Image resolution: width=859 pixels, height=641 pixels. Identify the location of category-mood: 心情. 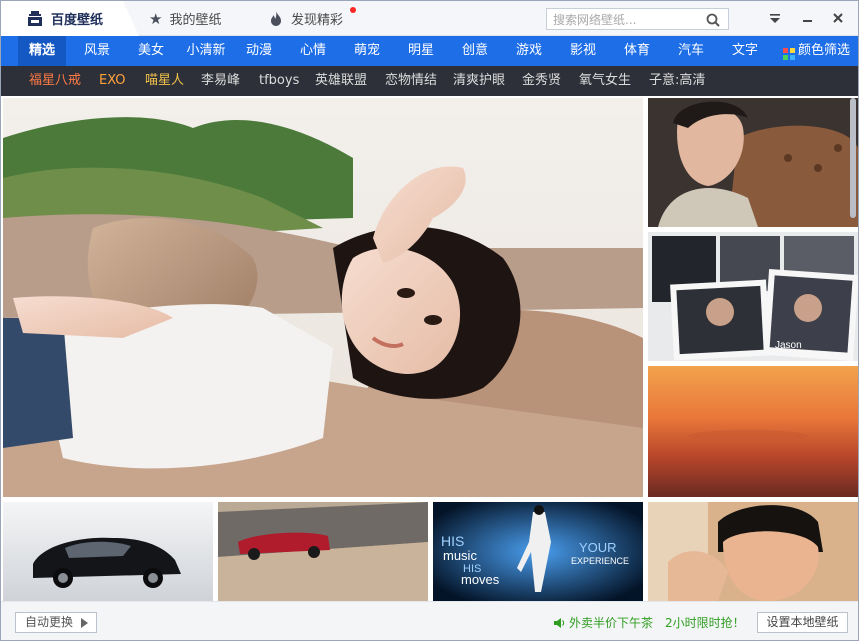
(313, 51).